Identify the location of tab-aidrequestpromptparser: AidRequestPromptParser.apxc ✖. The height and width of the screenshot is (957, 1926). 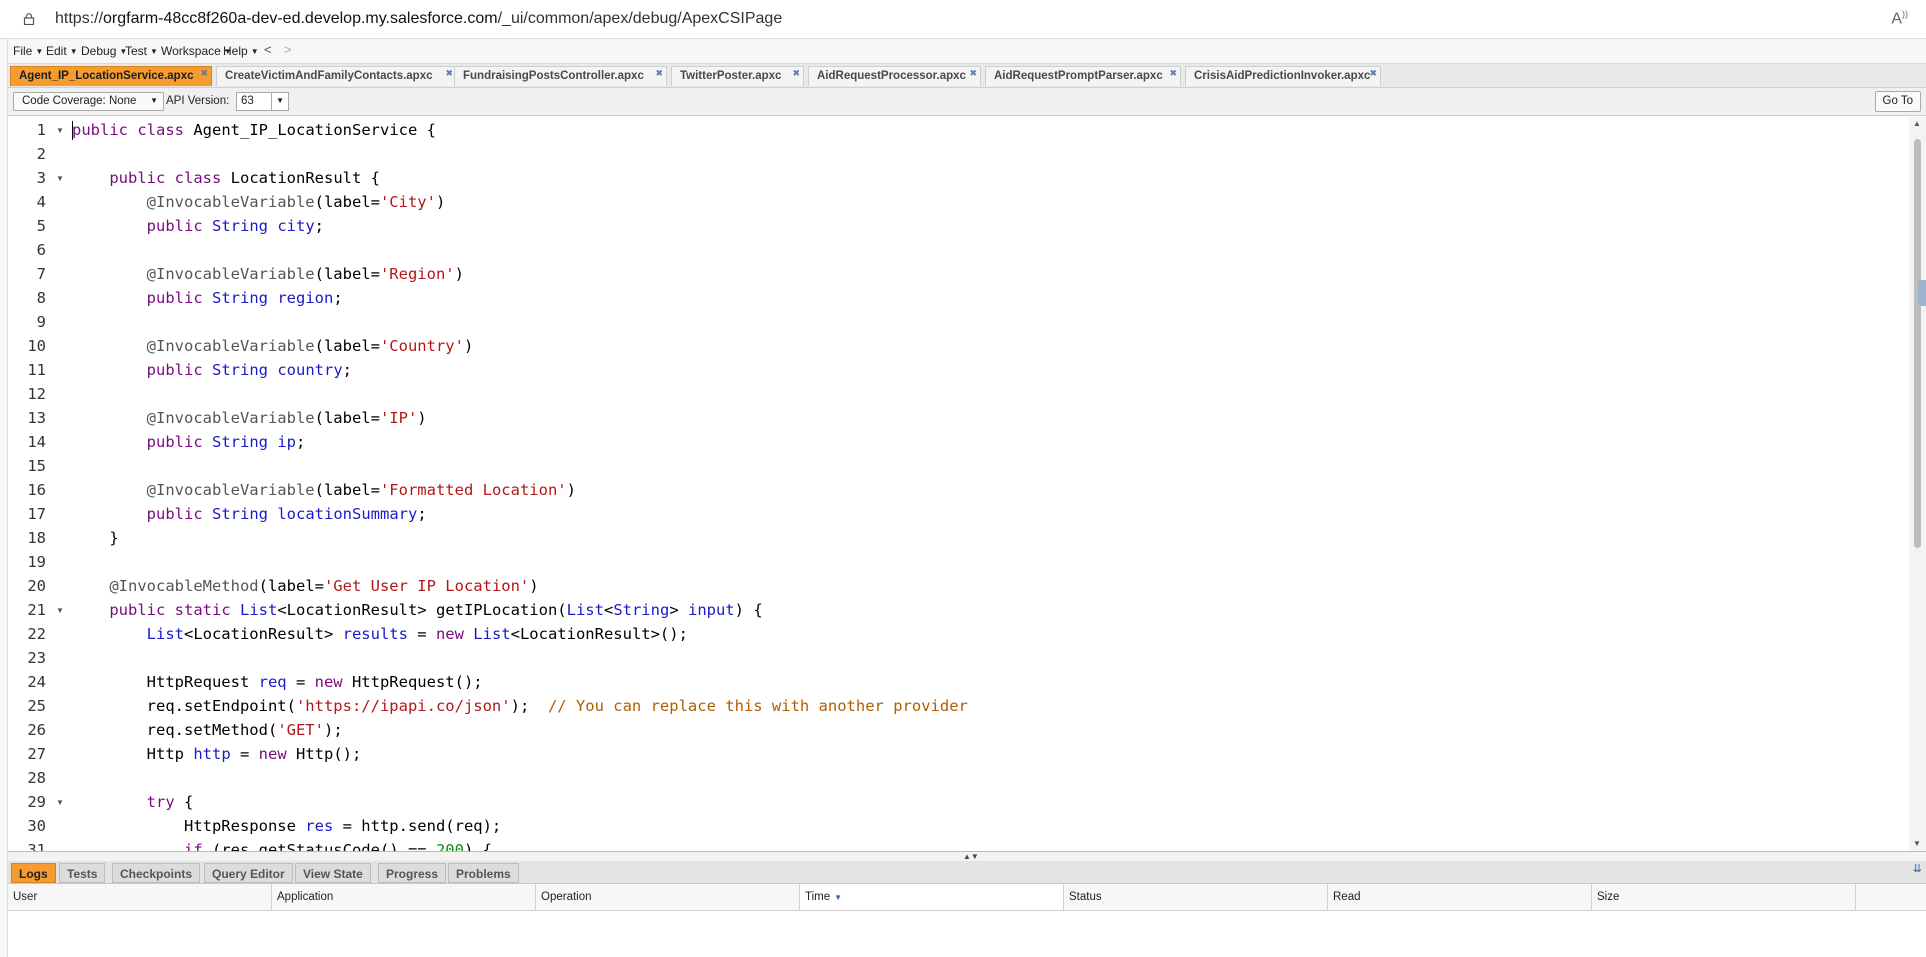
(1083, 76).